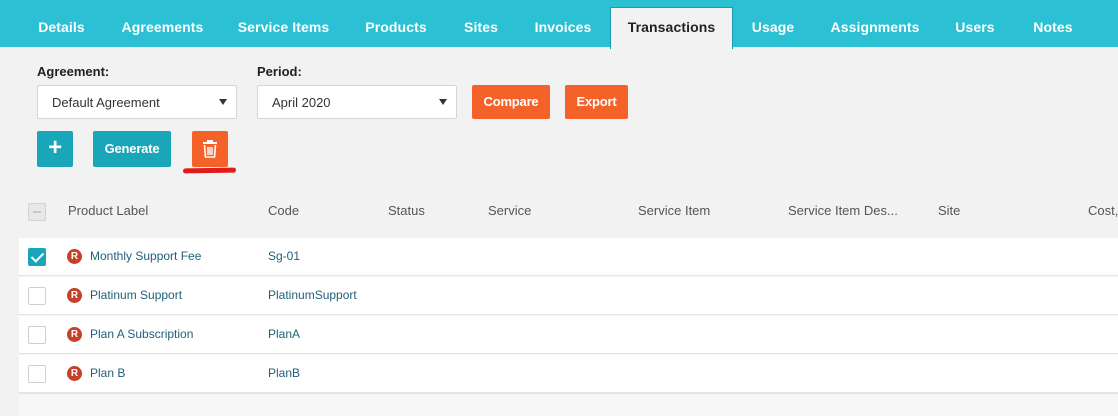 This screenshot has height=416, width=1118. Describe the element at coordinates (568, 393) in the screenshot. I see `table-divider` at that location.